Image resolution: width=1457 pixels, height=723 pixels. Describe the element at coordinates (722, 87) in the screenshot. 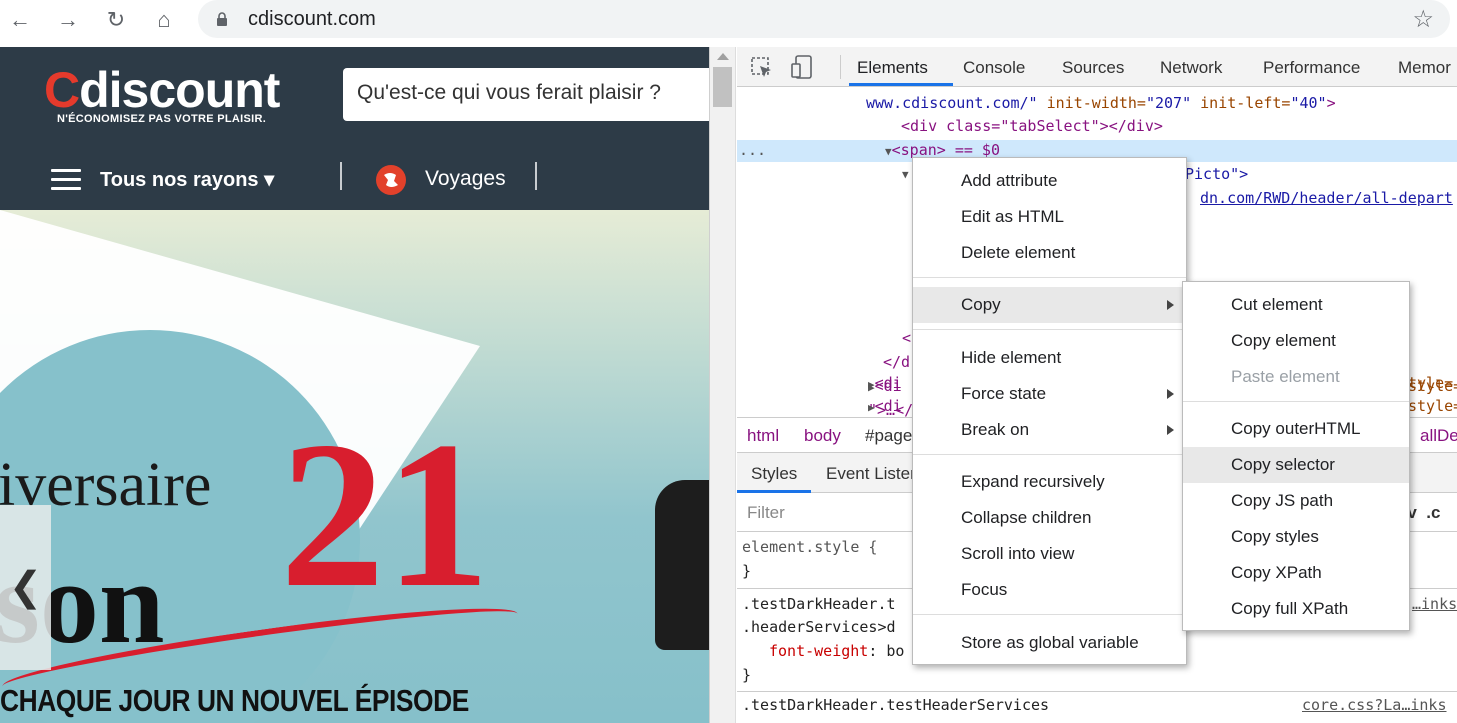

I see `scrollbar-thumb` at that location.